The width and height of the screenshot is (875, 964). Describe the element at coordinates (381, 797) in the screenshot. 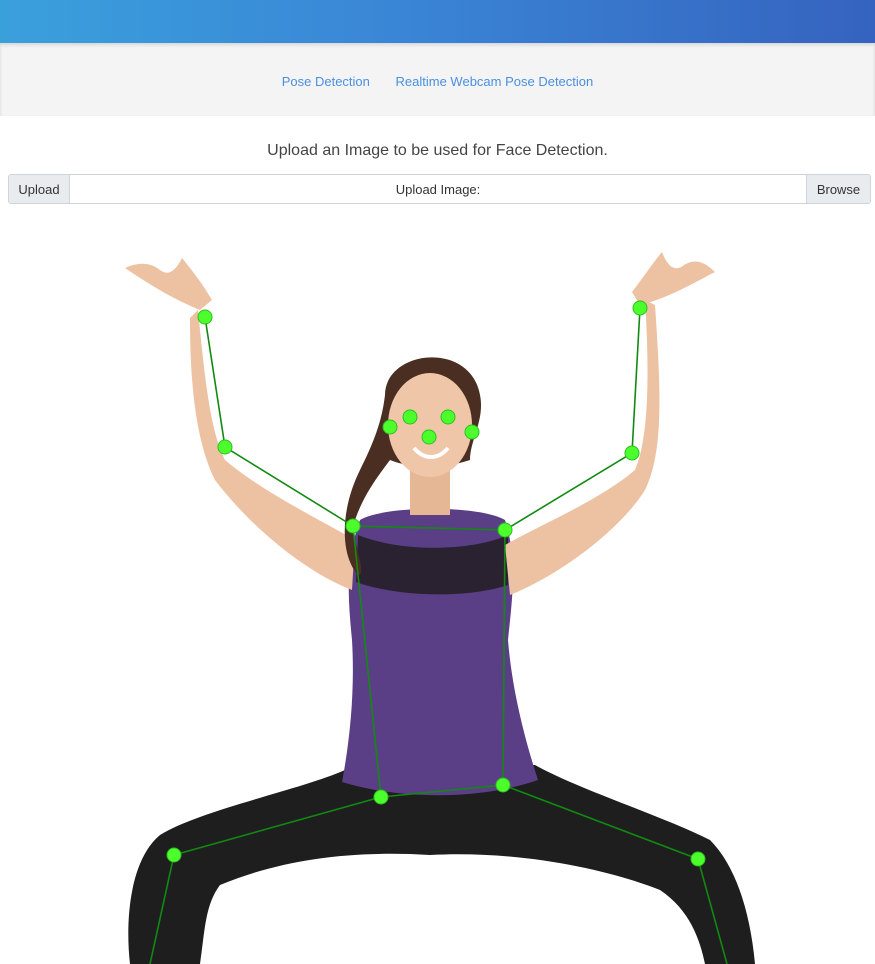

I see `keypoint-left-hip` at that location.